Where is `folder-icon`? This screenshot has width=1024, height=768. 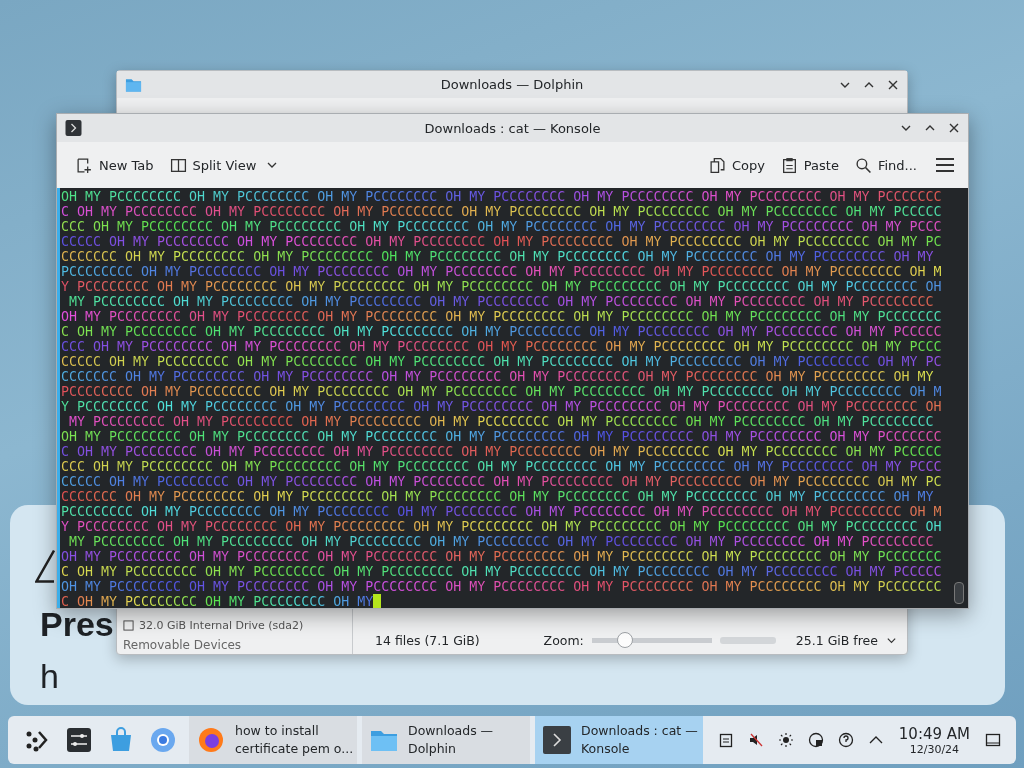
folder-icon is located at coordinates (133, 84).